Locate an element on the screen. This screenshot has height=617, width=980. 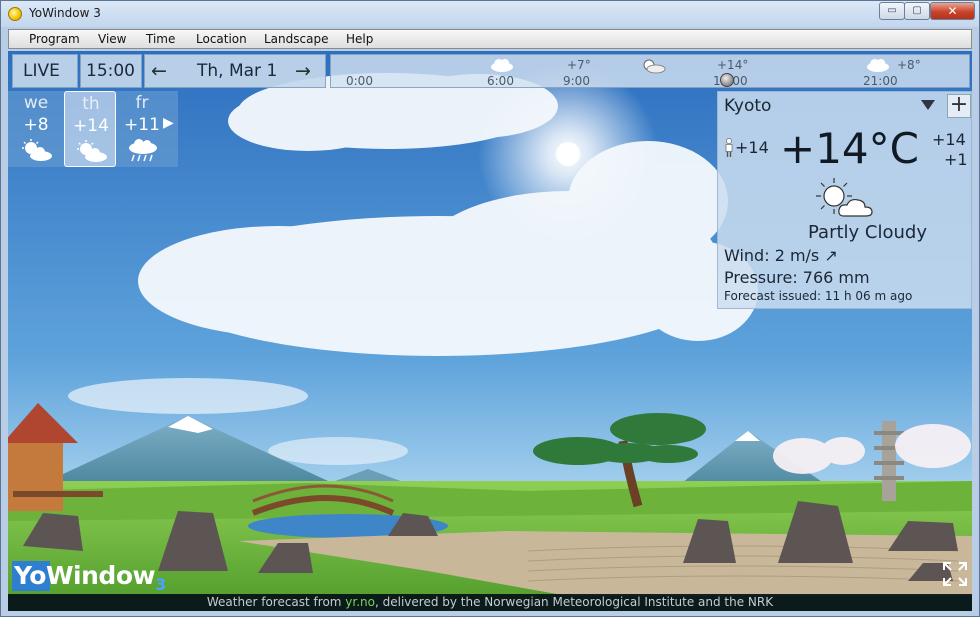
date-label: Th, Mar 1 is located at coordinates (237, 71).